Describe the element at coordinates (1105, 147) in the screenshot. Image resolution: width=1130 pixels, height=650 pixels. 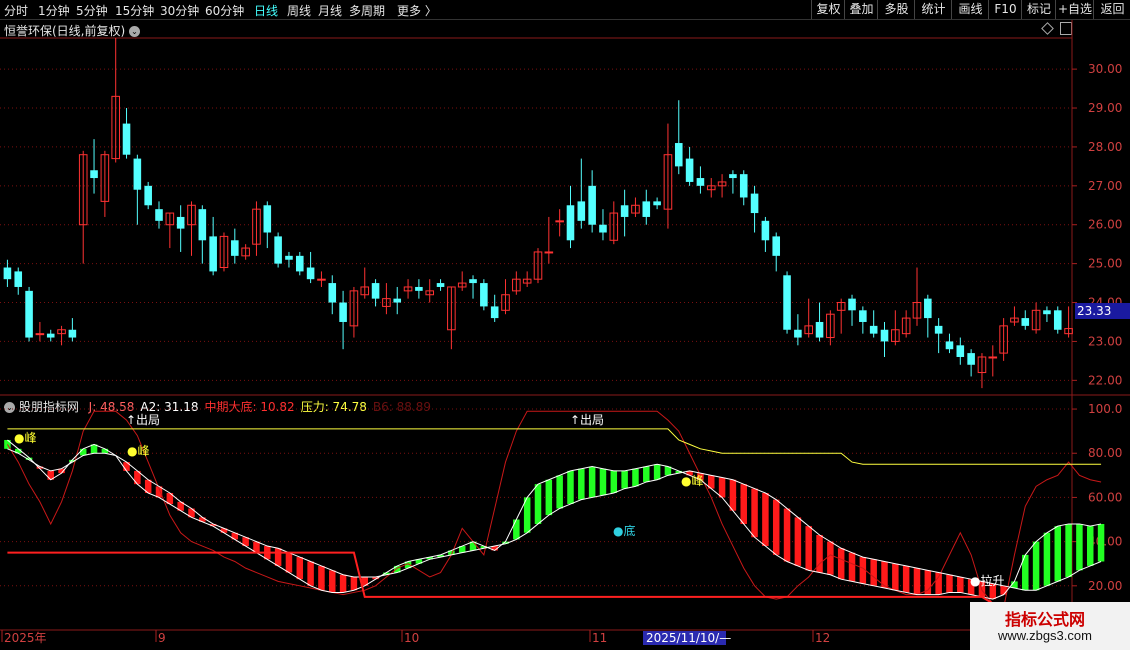
I see `price-tick-label: 28.00` at that location.